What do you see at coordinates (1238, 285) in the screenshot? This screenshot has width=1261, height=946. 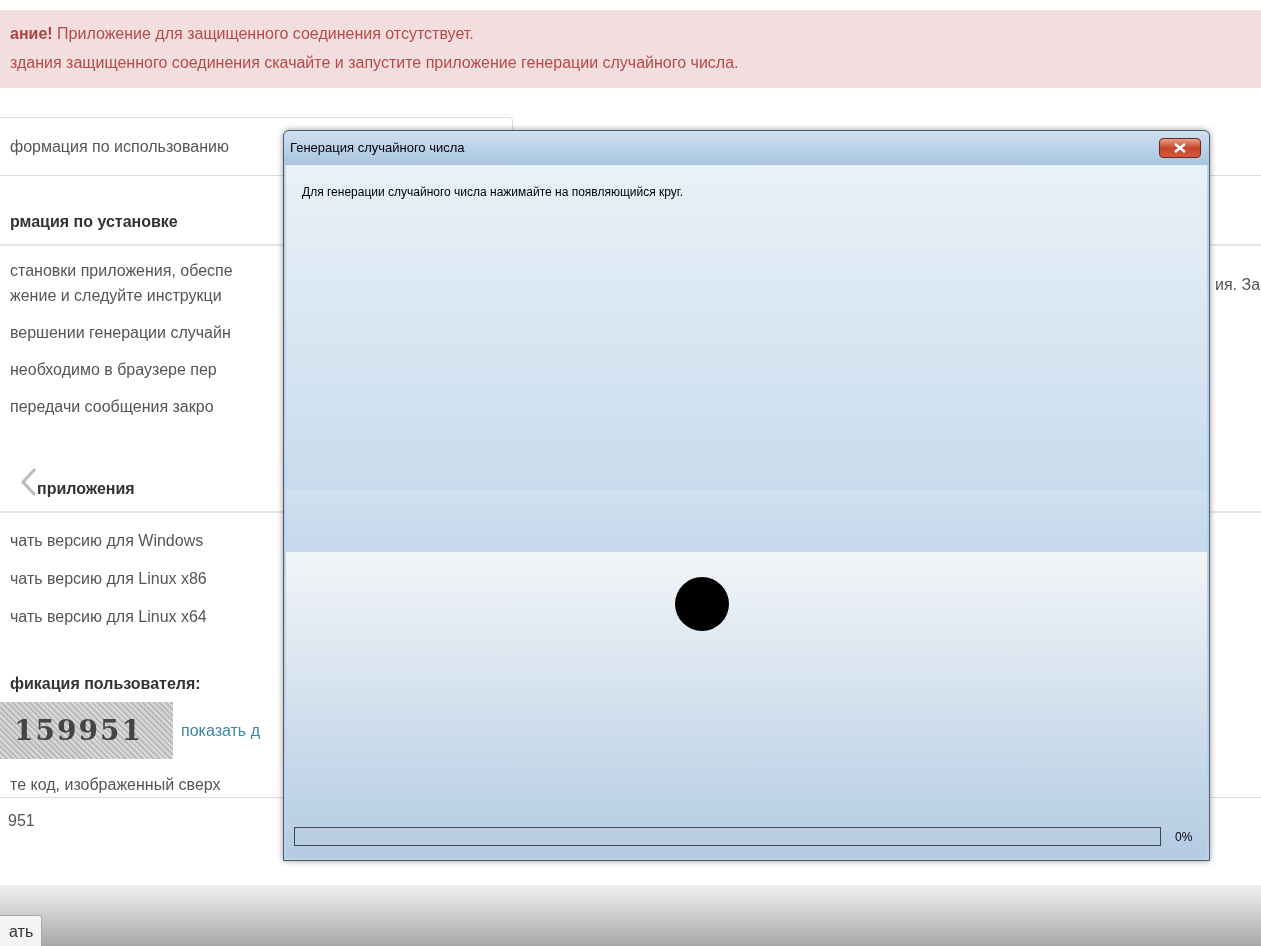 I see `paragraph-text: ия. За` at bounding box center [1238, 285].